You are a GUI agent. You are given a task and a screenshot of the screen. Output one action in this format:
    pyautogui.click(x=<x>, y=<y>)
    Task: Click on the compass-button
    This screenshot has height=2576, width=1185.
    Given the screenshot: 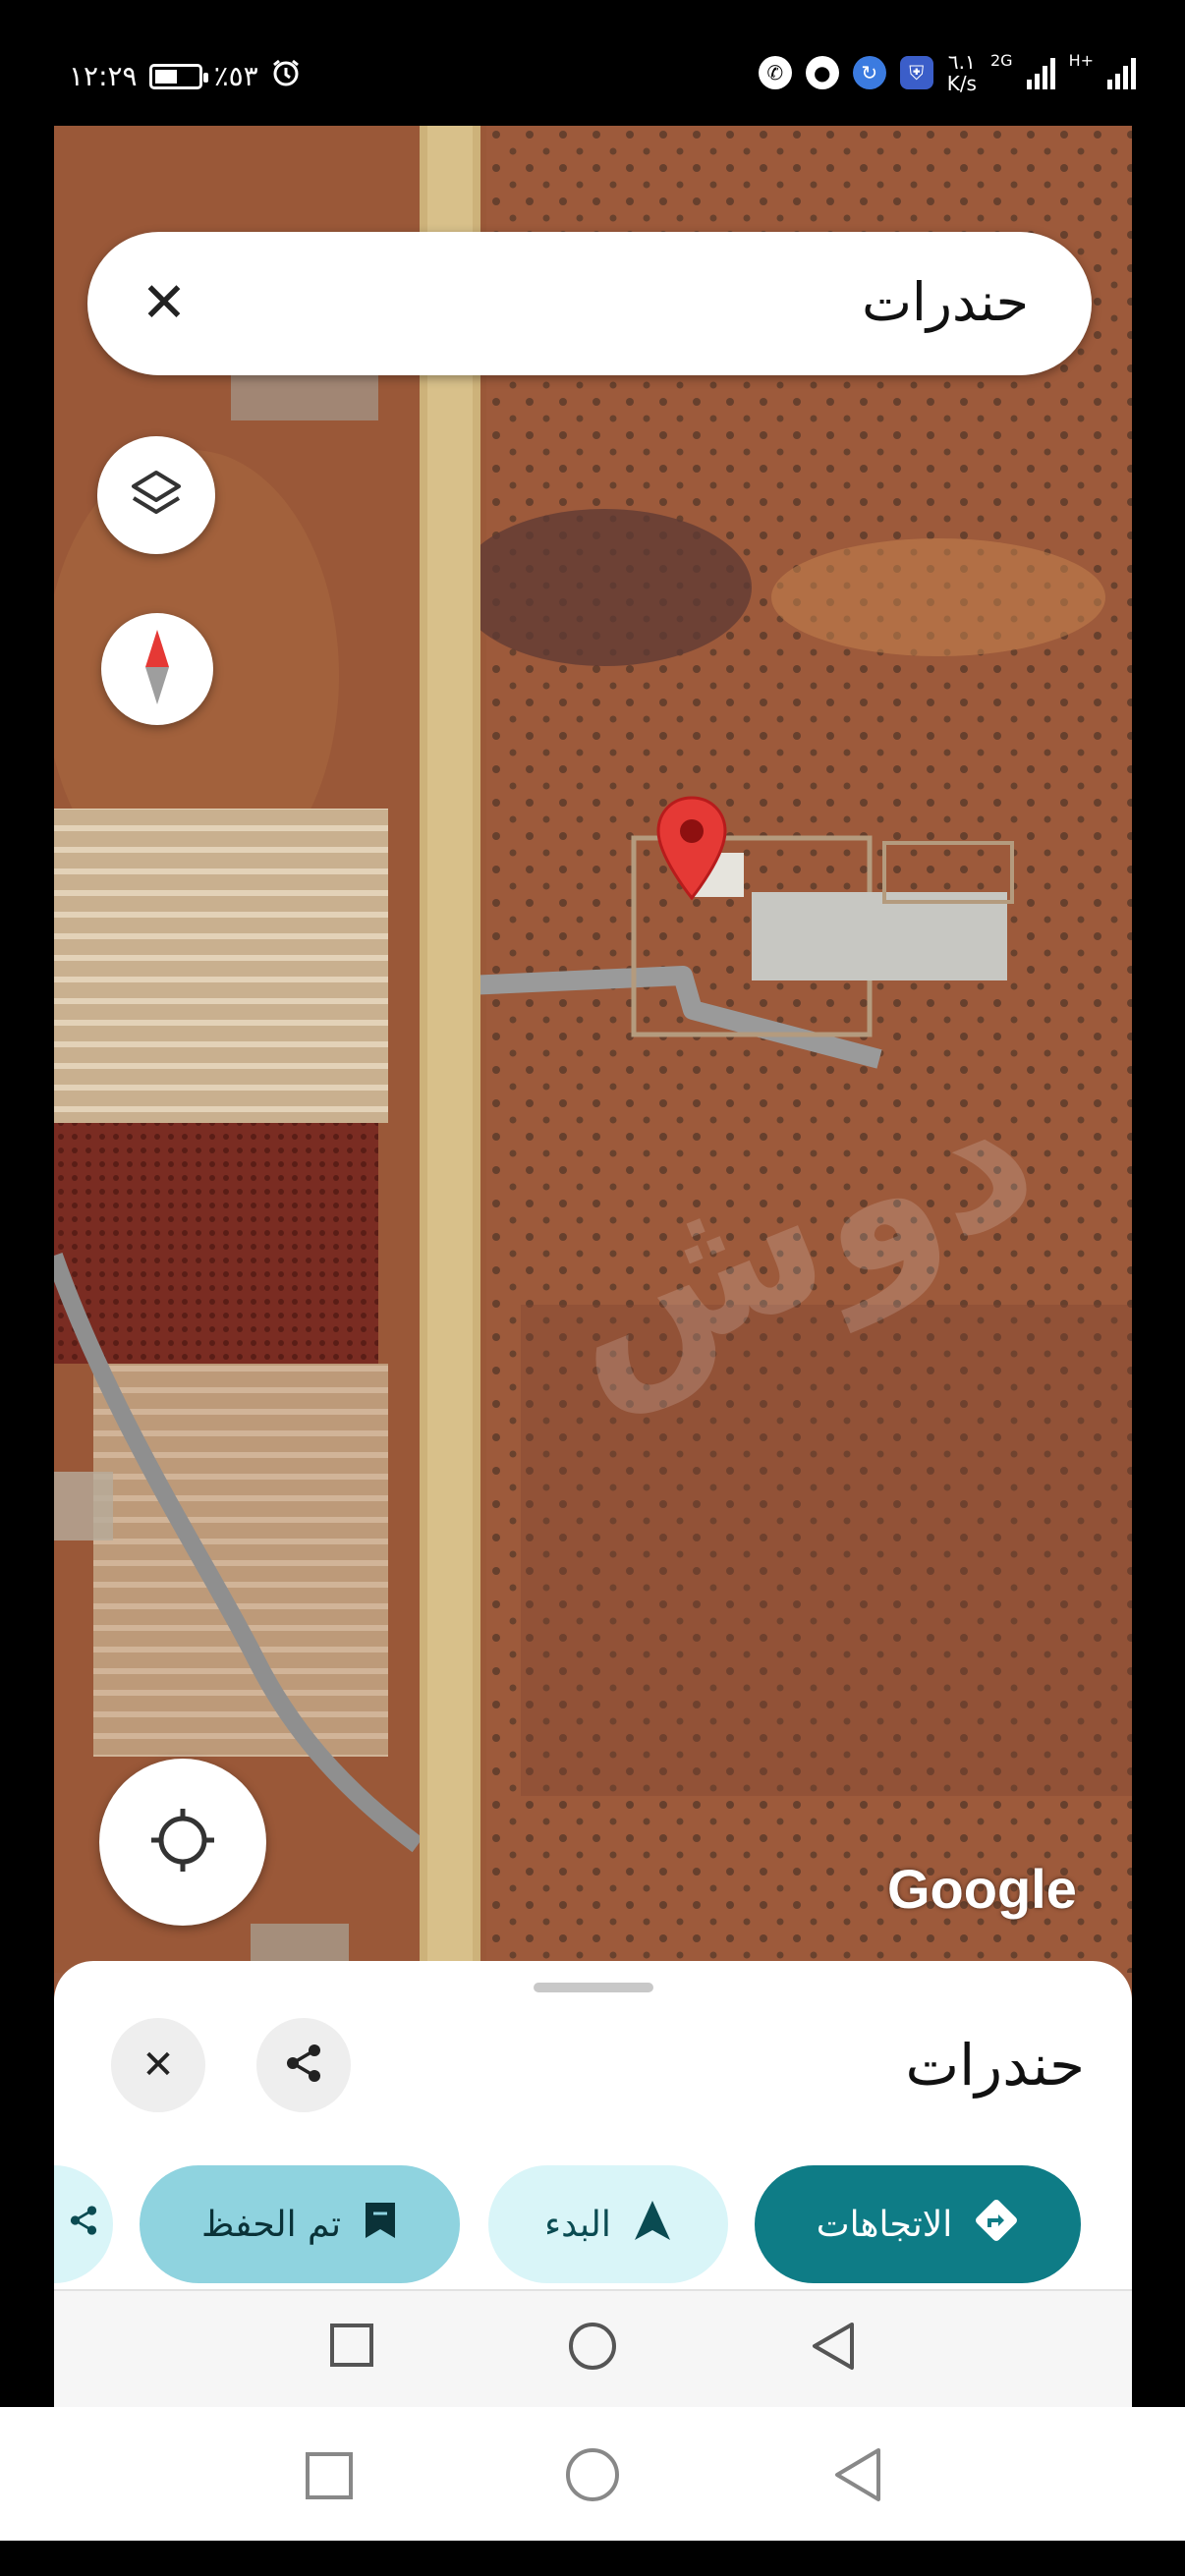 What is the action you would take?
    pyautogui.click(x=157, y=669)
    